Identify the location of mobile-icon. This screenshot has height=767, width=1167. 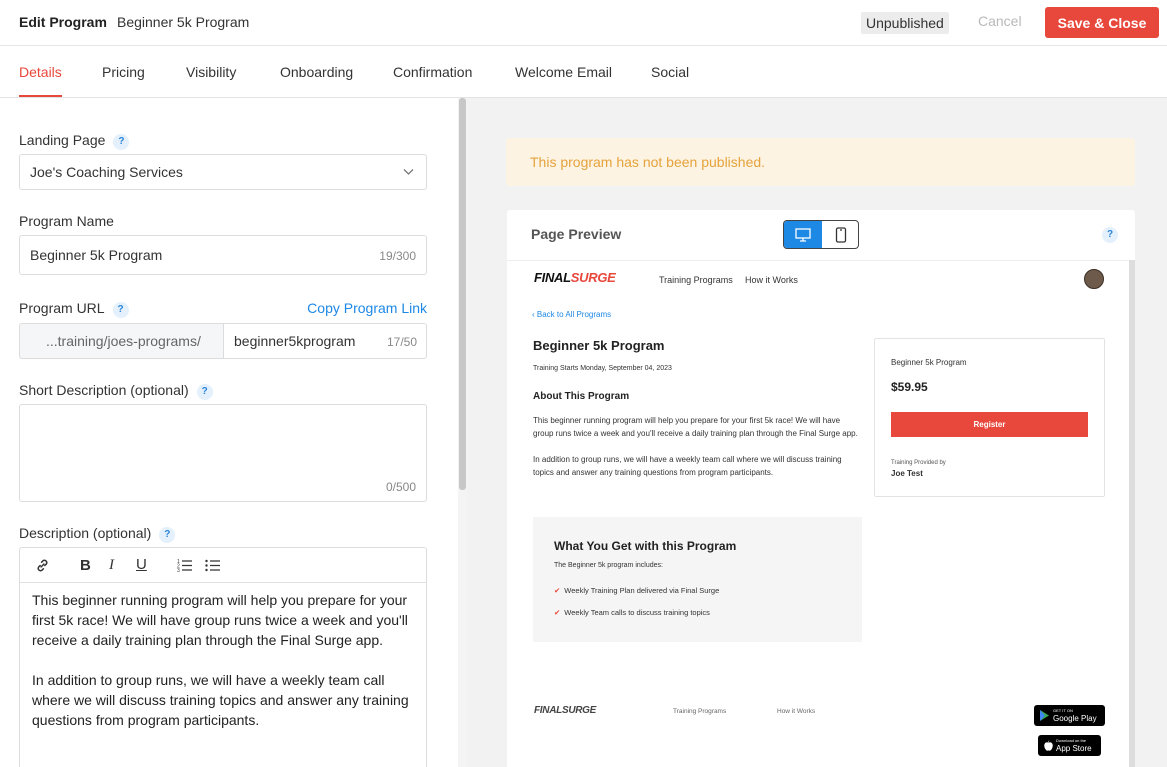
(841, 234).